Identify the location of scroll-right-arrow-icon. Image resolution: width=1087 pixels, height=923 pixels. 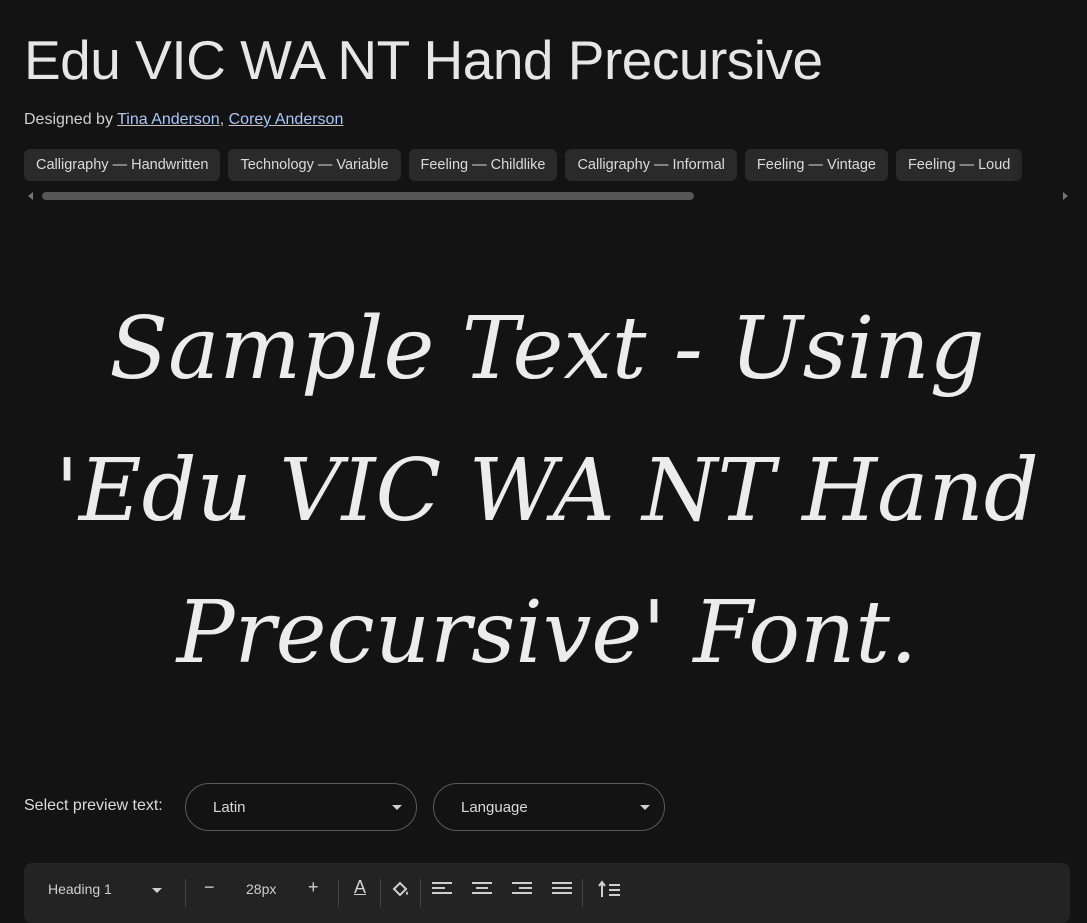
(1065, 196).